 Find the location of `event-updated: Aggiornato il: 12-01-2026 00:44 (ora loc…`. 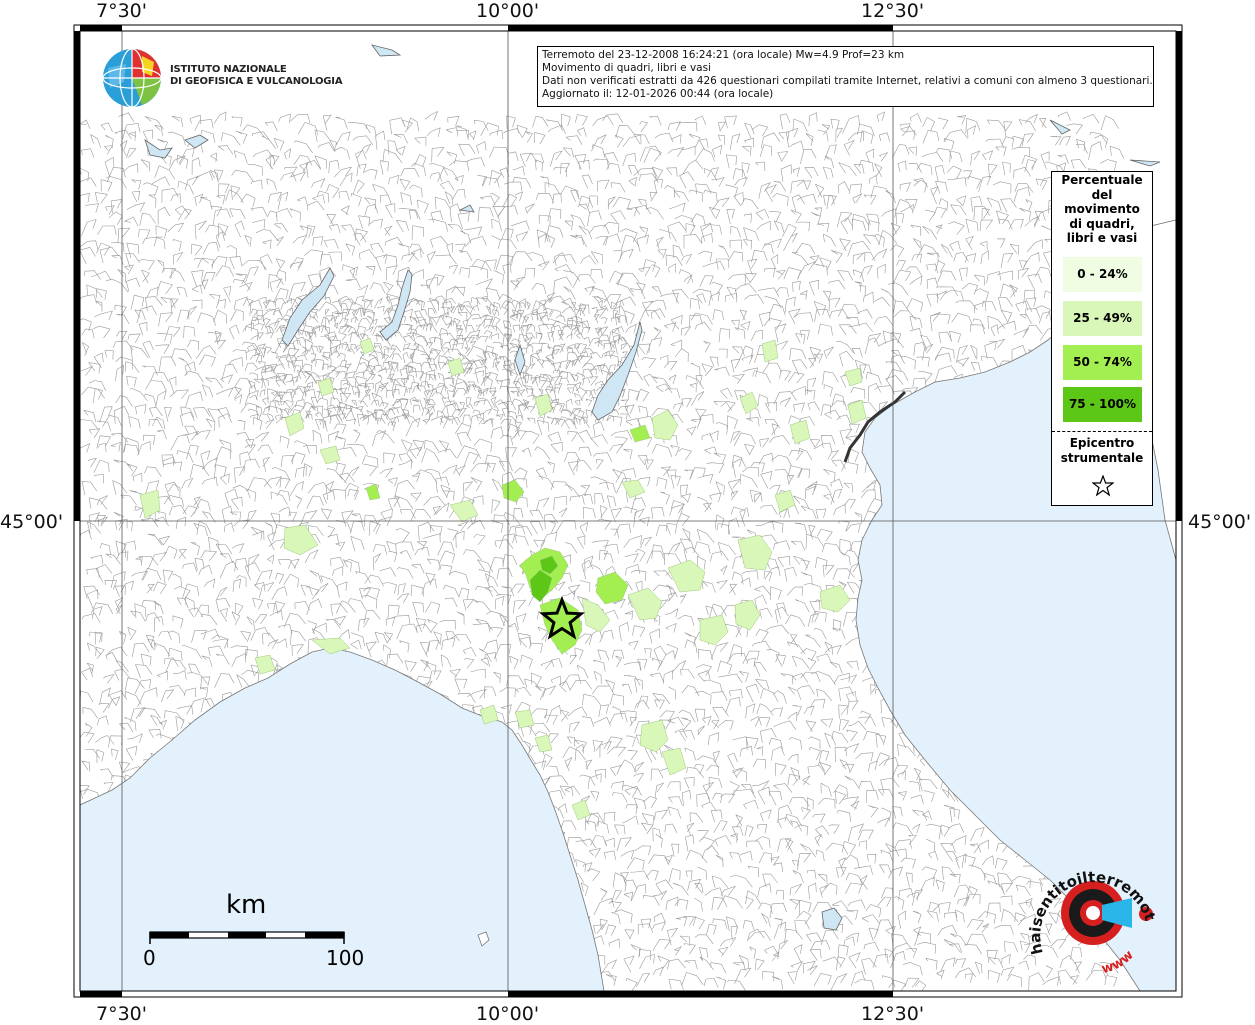

event-updated: Aggiornato il: 12-01-2026 00:44 (ora loc… is located at coordinates (658, 94).